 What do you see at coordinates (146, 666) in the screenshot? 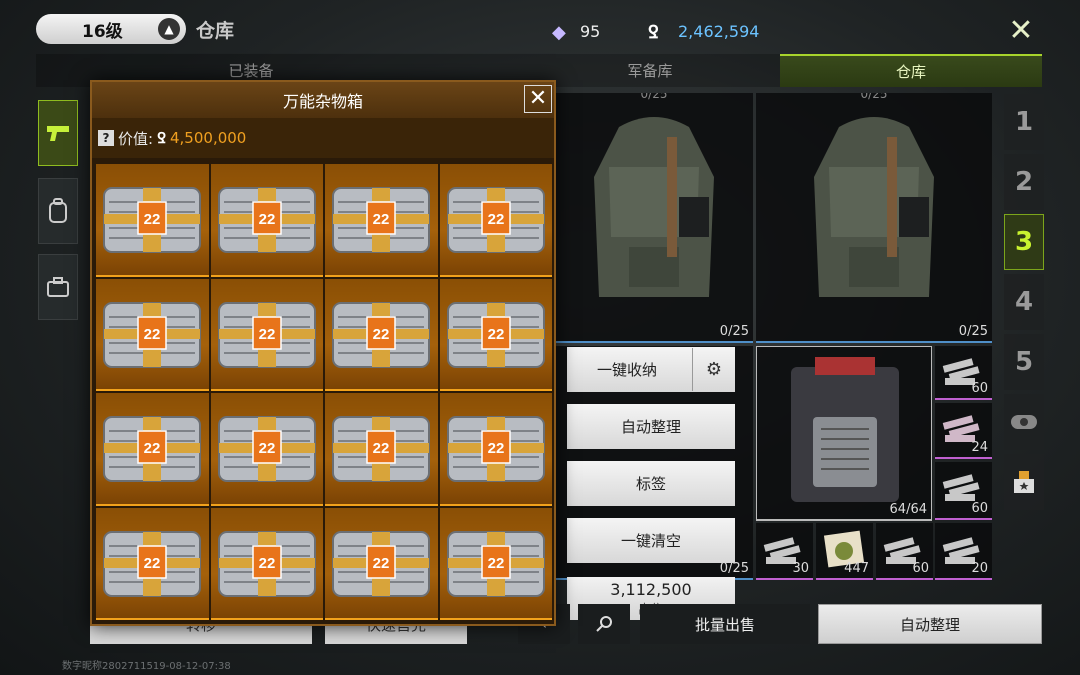
I see `user-id-watermark: 数字昵称2802711519-08-12-07:38` at bounding box center [146, 666].